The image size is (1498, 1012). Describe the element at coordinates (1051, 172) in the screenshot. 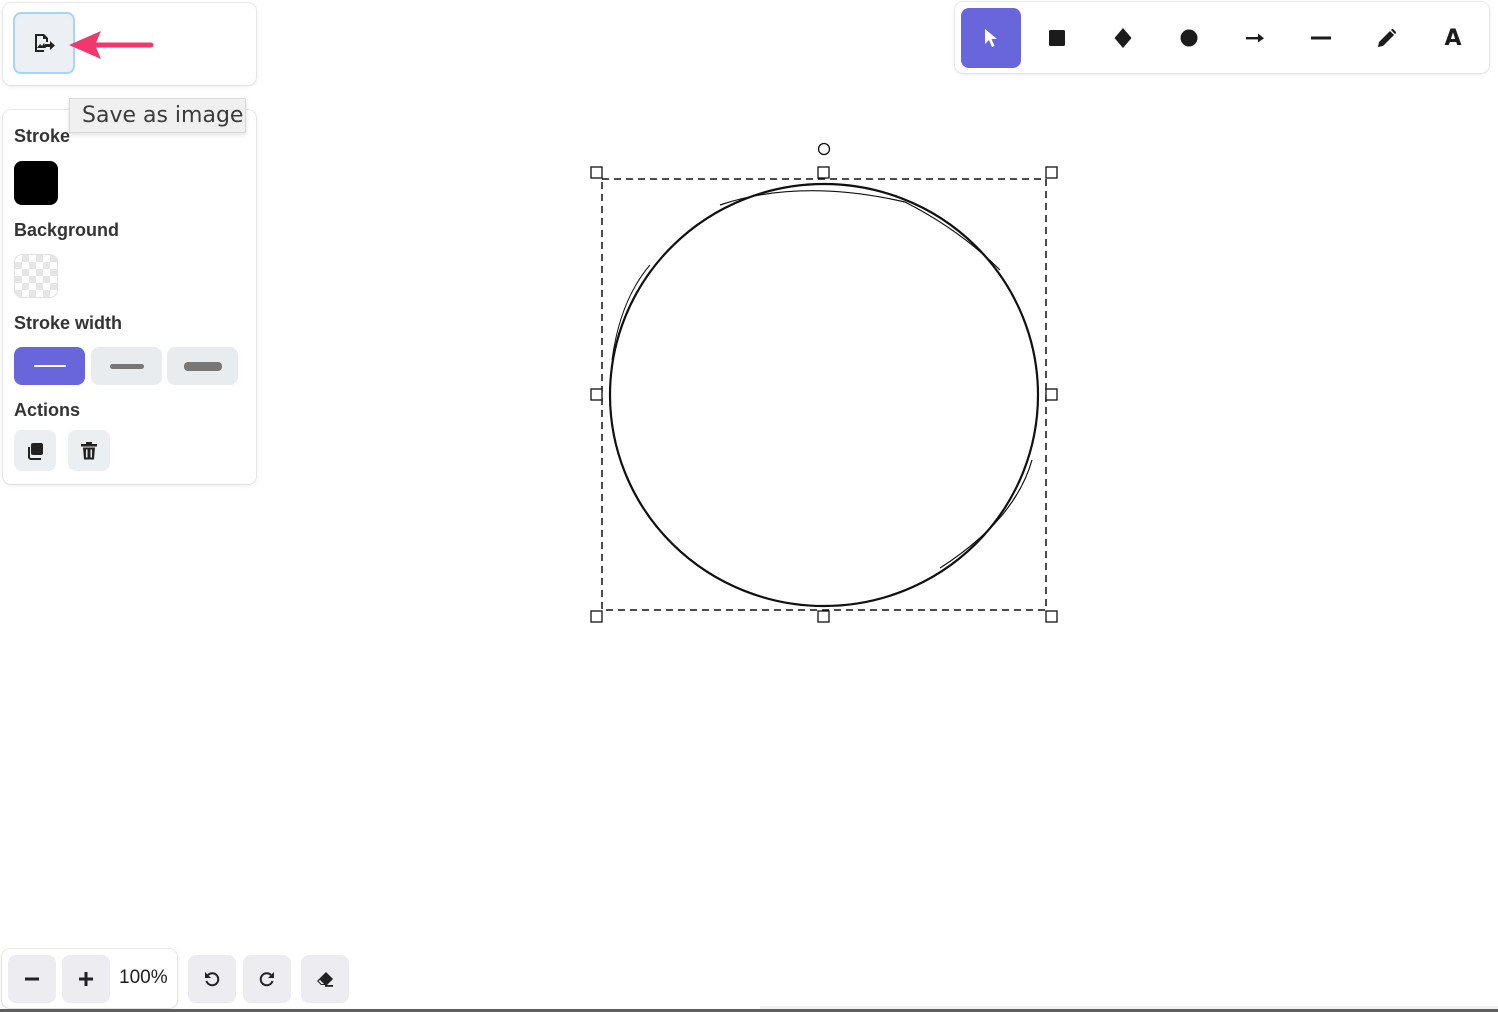

I see `handle-top-right` at that location.